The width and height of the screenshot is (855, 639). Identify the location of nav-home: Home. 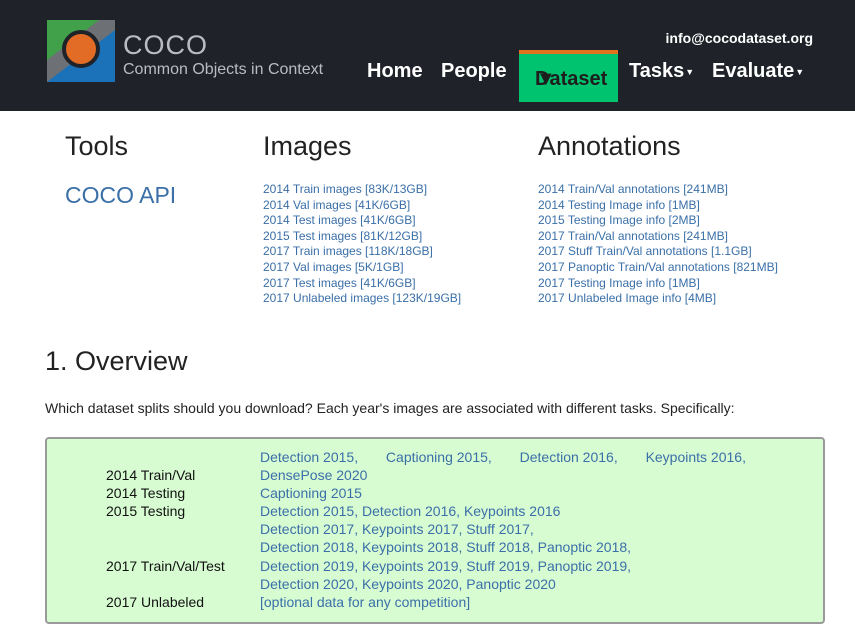
(395, 71).